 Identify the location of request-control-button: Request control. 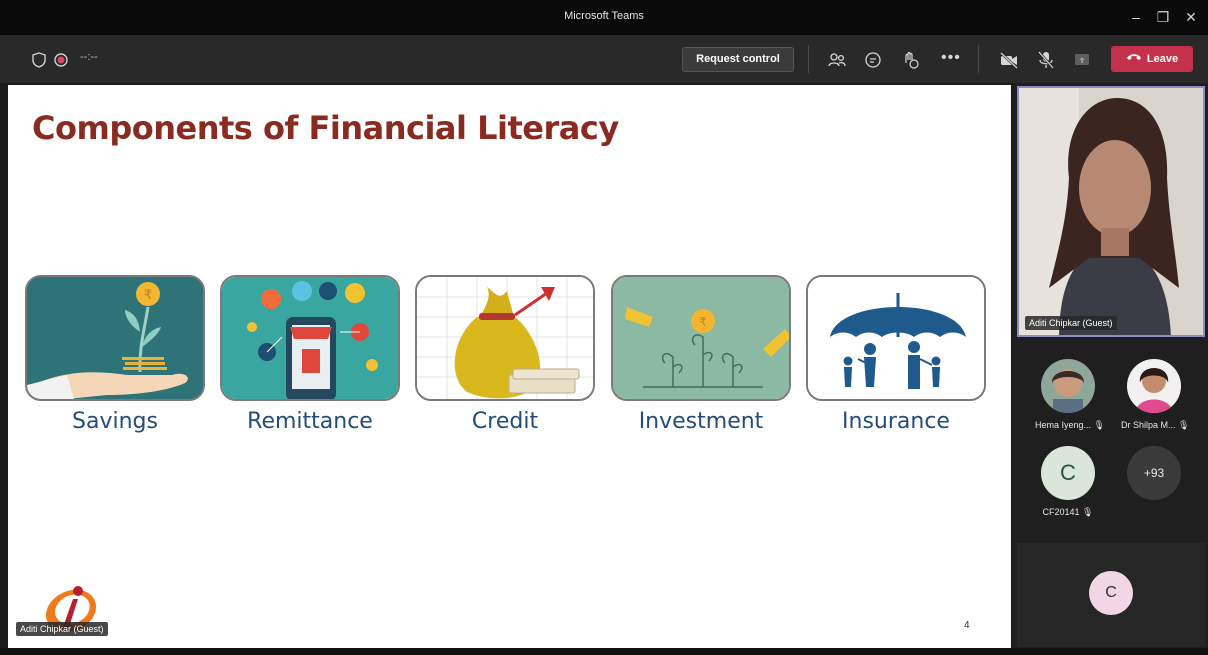
(738, 59).